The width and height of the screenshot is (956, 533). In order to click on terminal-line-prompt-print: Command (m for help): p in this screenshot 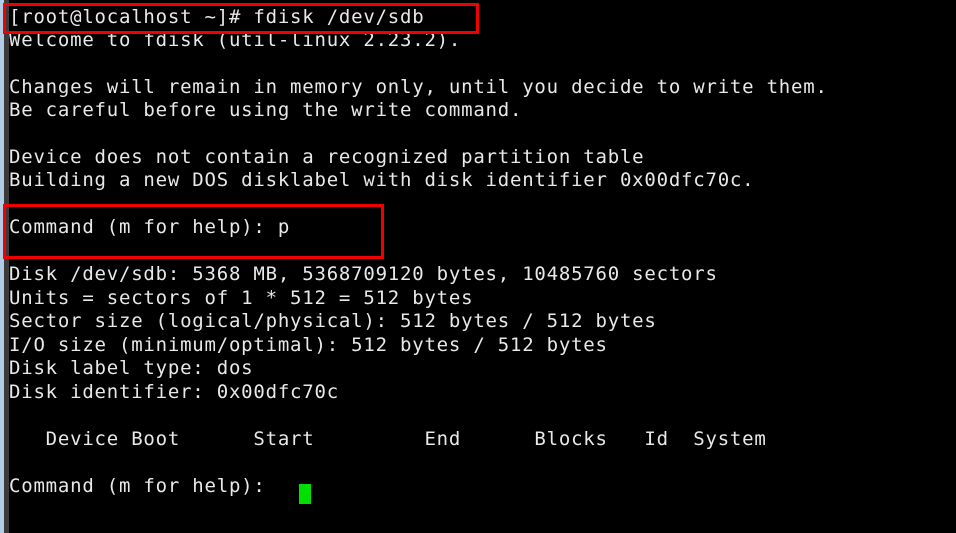, I will do `click(150, 227)`.